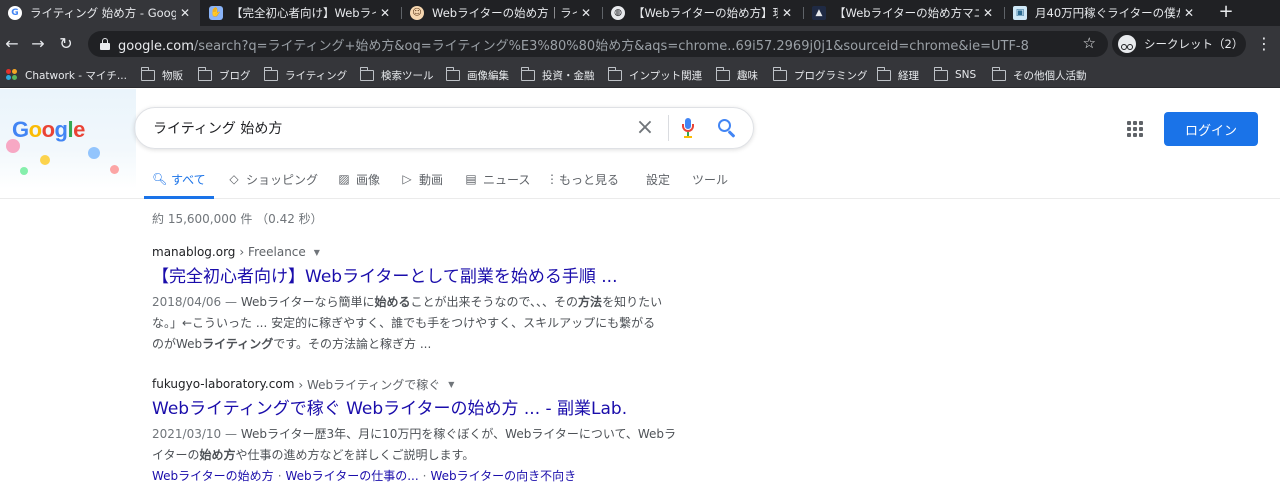 This screenshot has width=1280, height=496. I want to click on clear-icon: ×, so click(645, 128).